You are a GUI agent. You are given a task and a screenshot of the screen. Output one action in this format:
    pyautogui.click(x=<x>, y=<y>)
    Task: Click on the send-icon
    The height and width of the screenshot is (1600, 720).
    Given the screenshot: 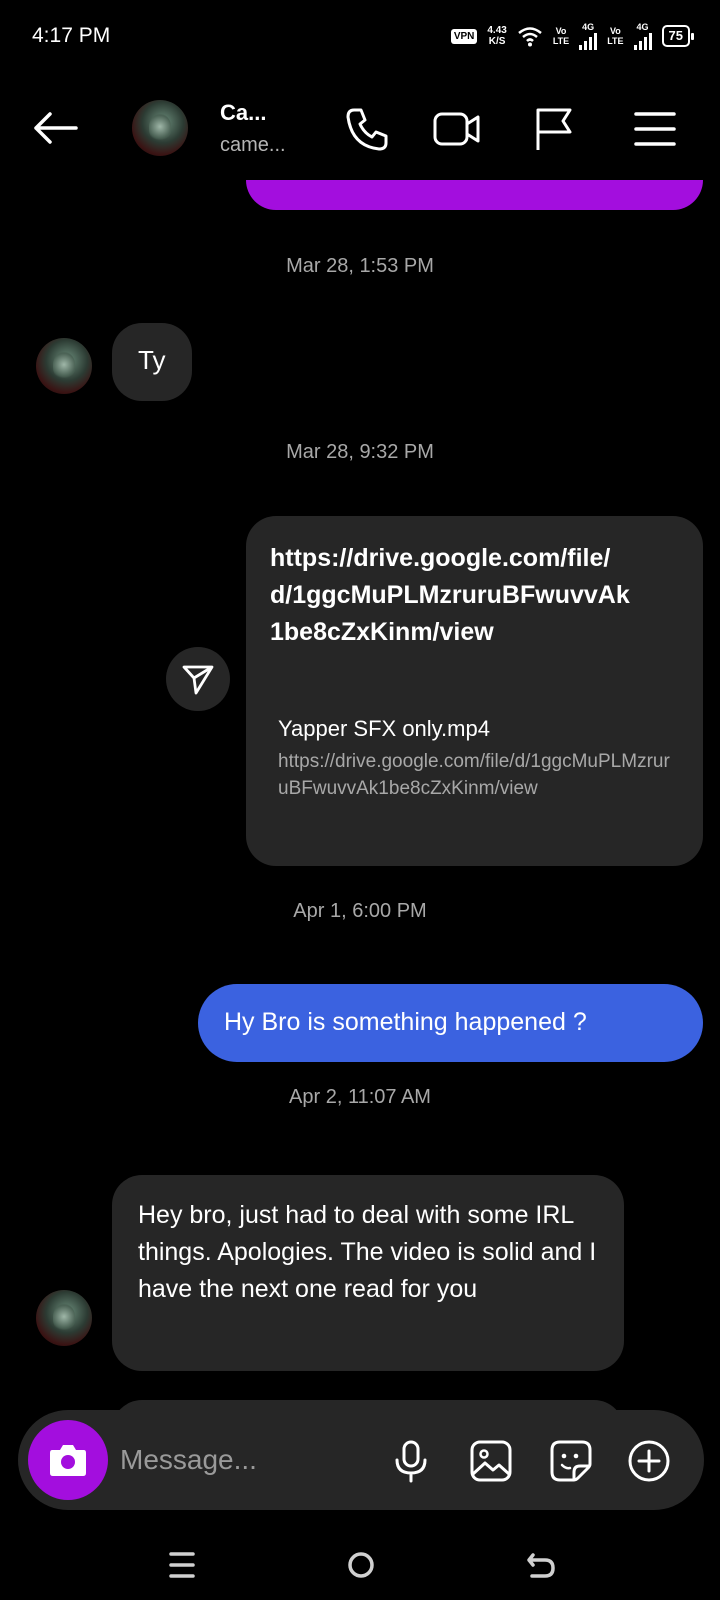 What is the action you would take?
    pyautogui.click(x=198, y=680)
    